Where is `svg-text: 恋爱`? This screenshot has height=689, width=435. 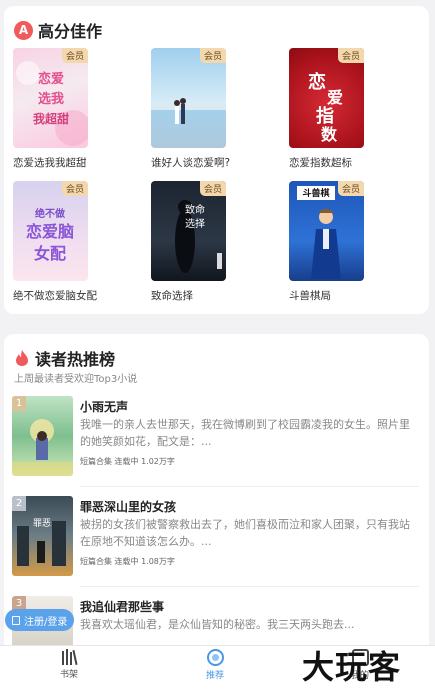
svg-text: 恋爱 is located at coordinates (51, 79).